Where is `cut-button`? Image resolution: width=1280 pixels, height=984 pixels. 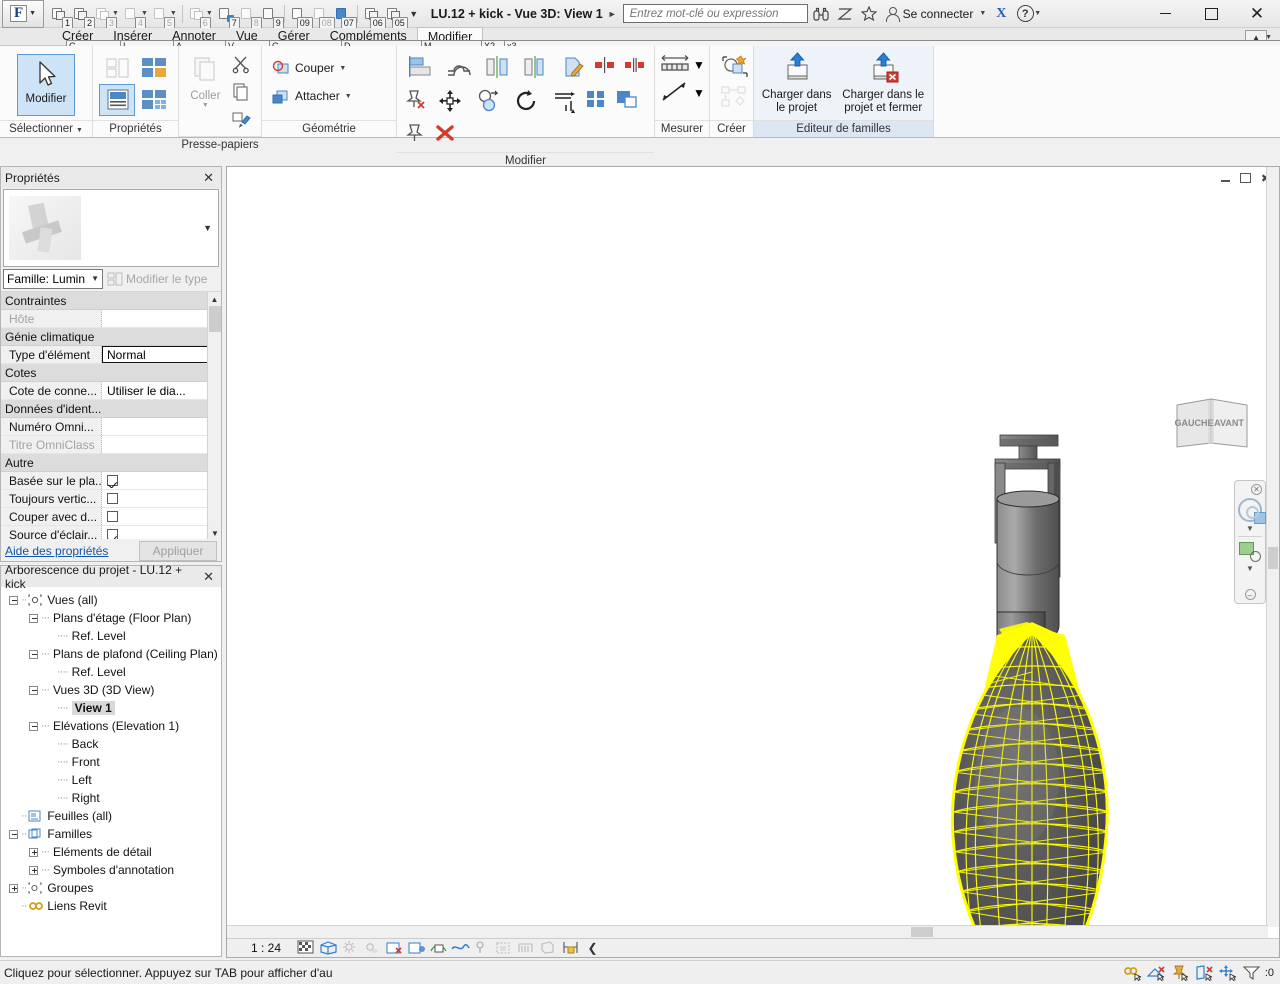
cut-button is located at coordinates (243, 66).